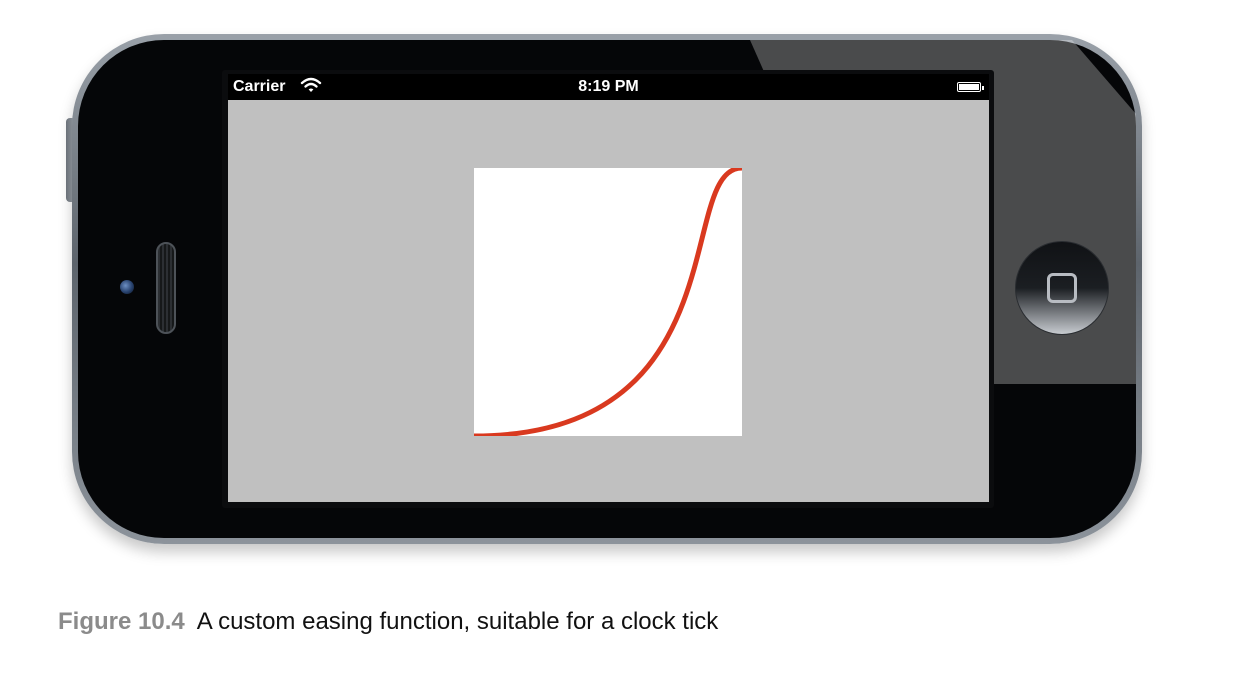 The image size is (1236, 692). What do you see at coordinates (983, 88) in the screenshot?
I see `battery-tip` at bounding box center [983, 88].